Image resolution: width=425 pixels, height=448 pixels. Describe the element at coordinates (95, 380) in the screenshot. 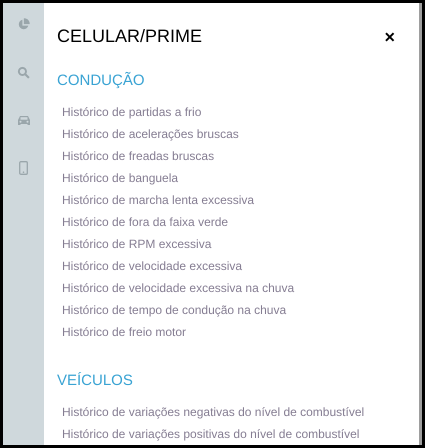

I see `section-heading: VEÍCULOS` at that location.